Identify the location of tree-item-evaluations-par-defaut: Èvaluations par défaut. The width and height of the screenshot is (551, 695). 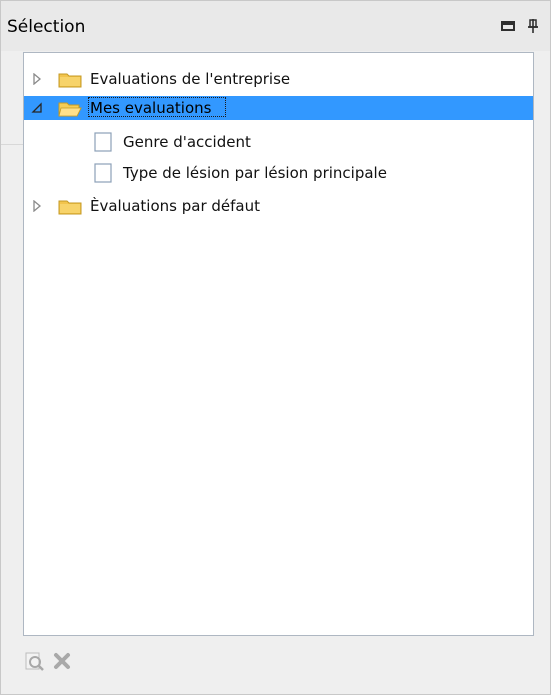
(278, 206).